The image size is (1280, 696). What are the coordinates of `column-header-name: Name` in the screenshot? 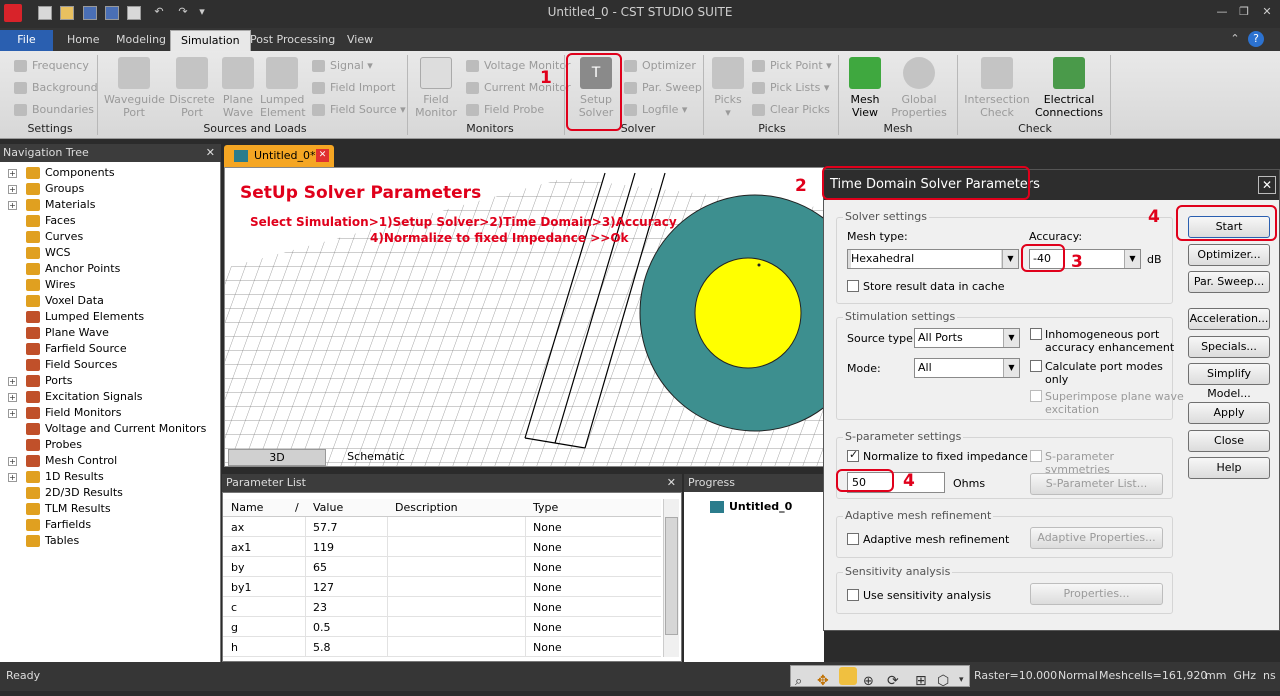 It's located at (247, 507).